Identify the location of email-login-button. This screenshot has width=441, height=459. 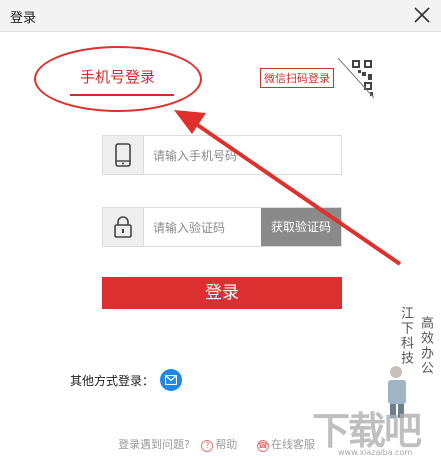
(171, 380).